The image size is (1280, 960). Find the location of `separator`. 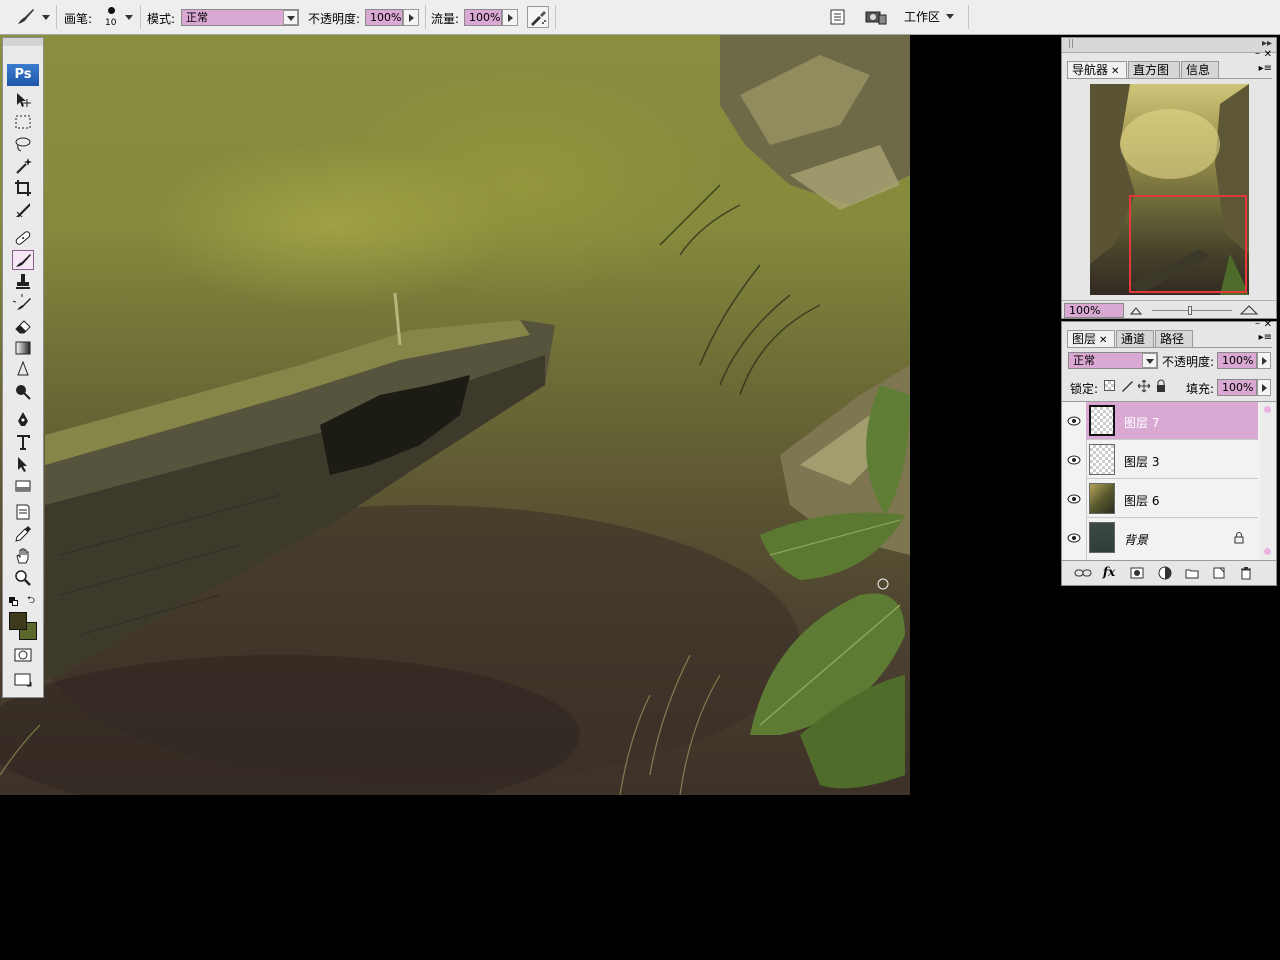

separator is located at coordinates (140, 17).